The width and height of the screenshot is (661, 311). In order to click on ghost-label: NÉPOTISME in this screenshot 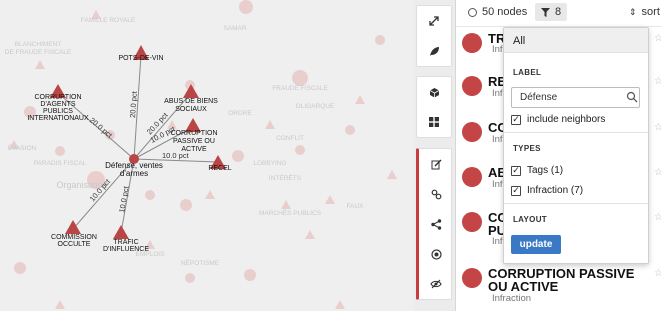, I will do `click(200, 262)`.